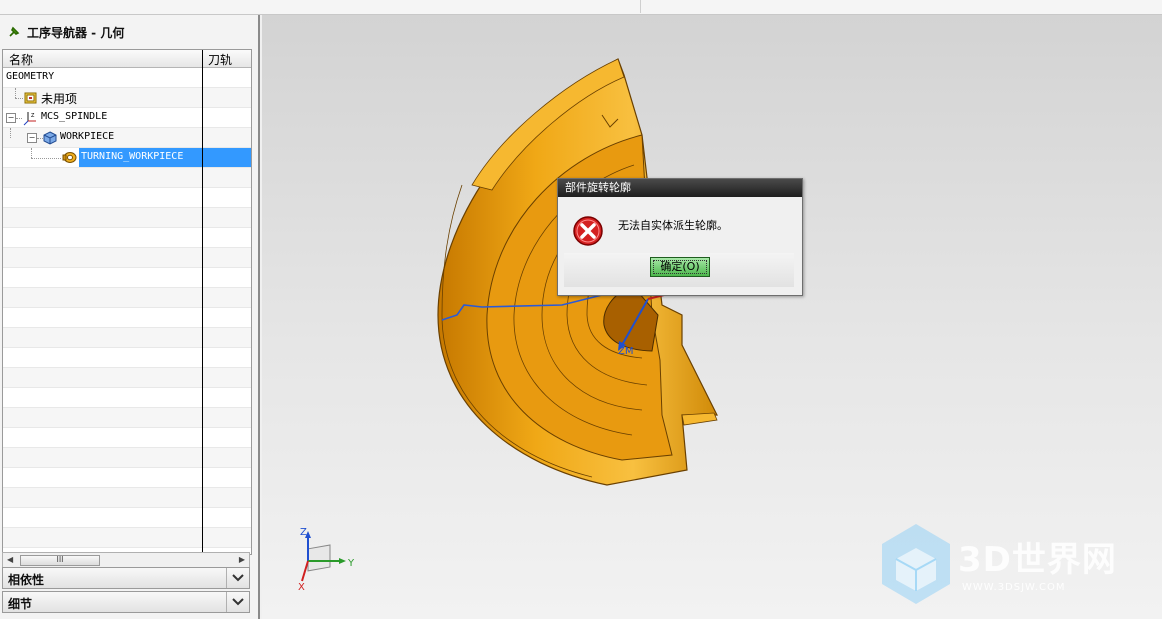 The width and height of the screenshot is (1162, 619). What do you see at coordinates (916, 564) in the screenshot?
I see `watermark-cube-logo` at bounding box center [916, 564].